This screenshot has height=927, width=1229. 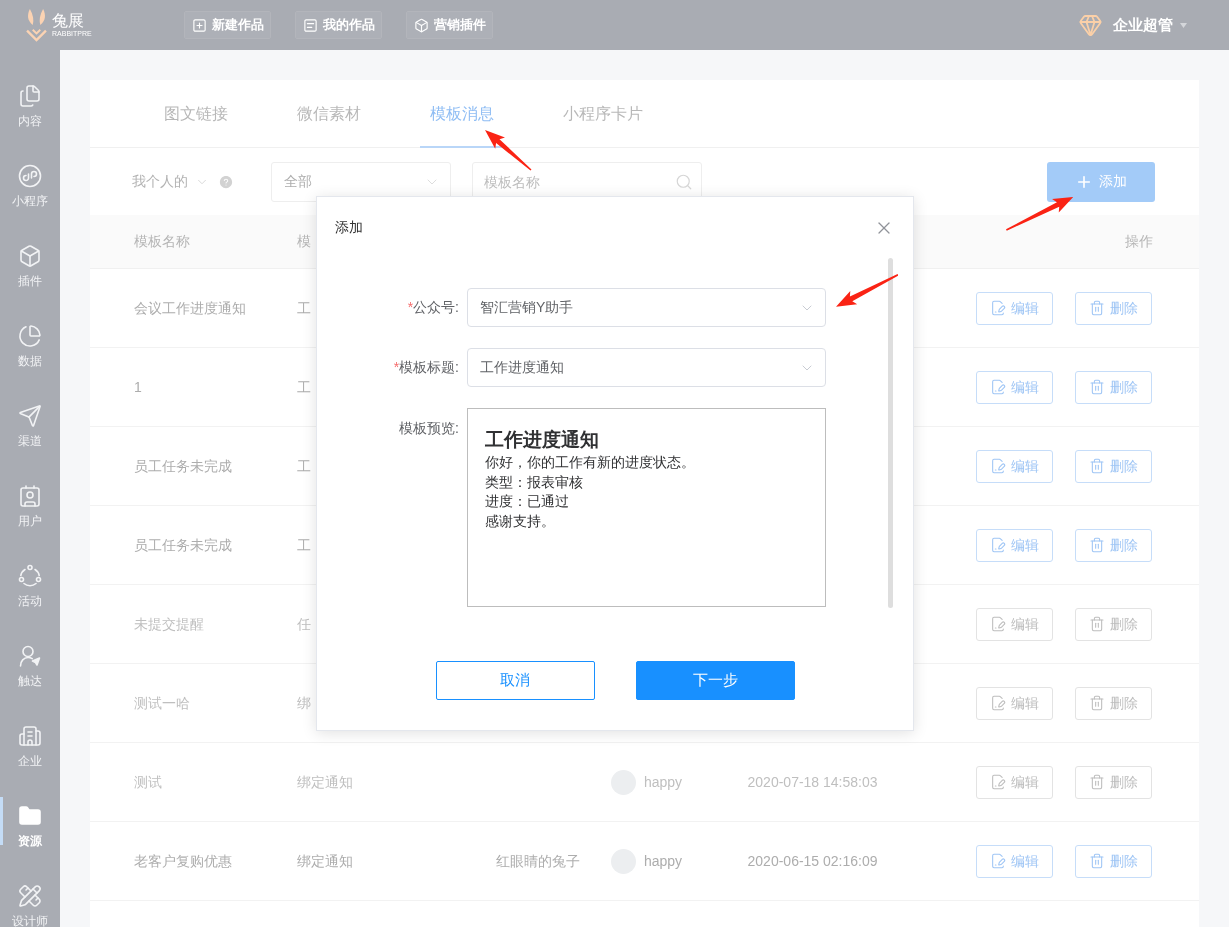 I want to click on table-cell: 未提交提醒, so click(x=169, y=623).